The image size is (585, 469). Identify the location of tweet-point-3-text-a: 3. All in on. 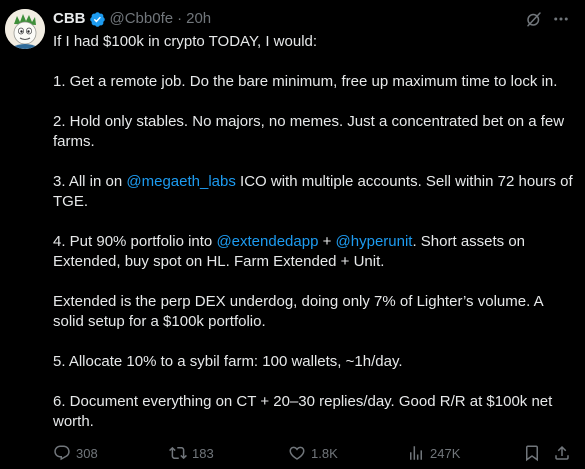
(90, 181).